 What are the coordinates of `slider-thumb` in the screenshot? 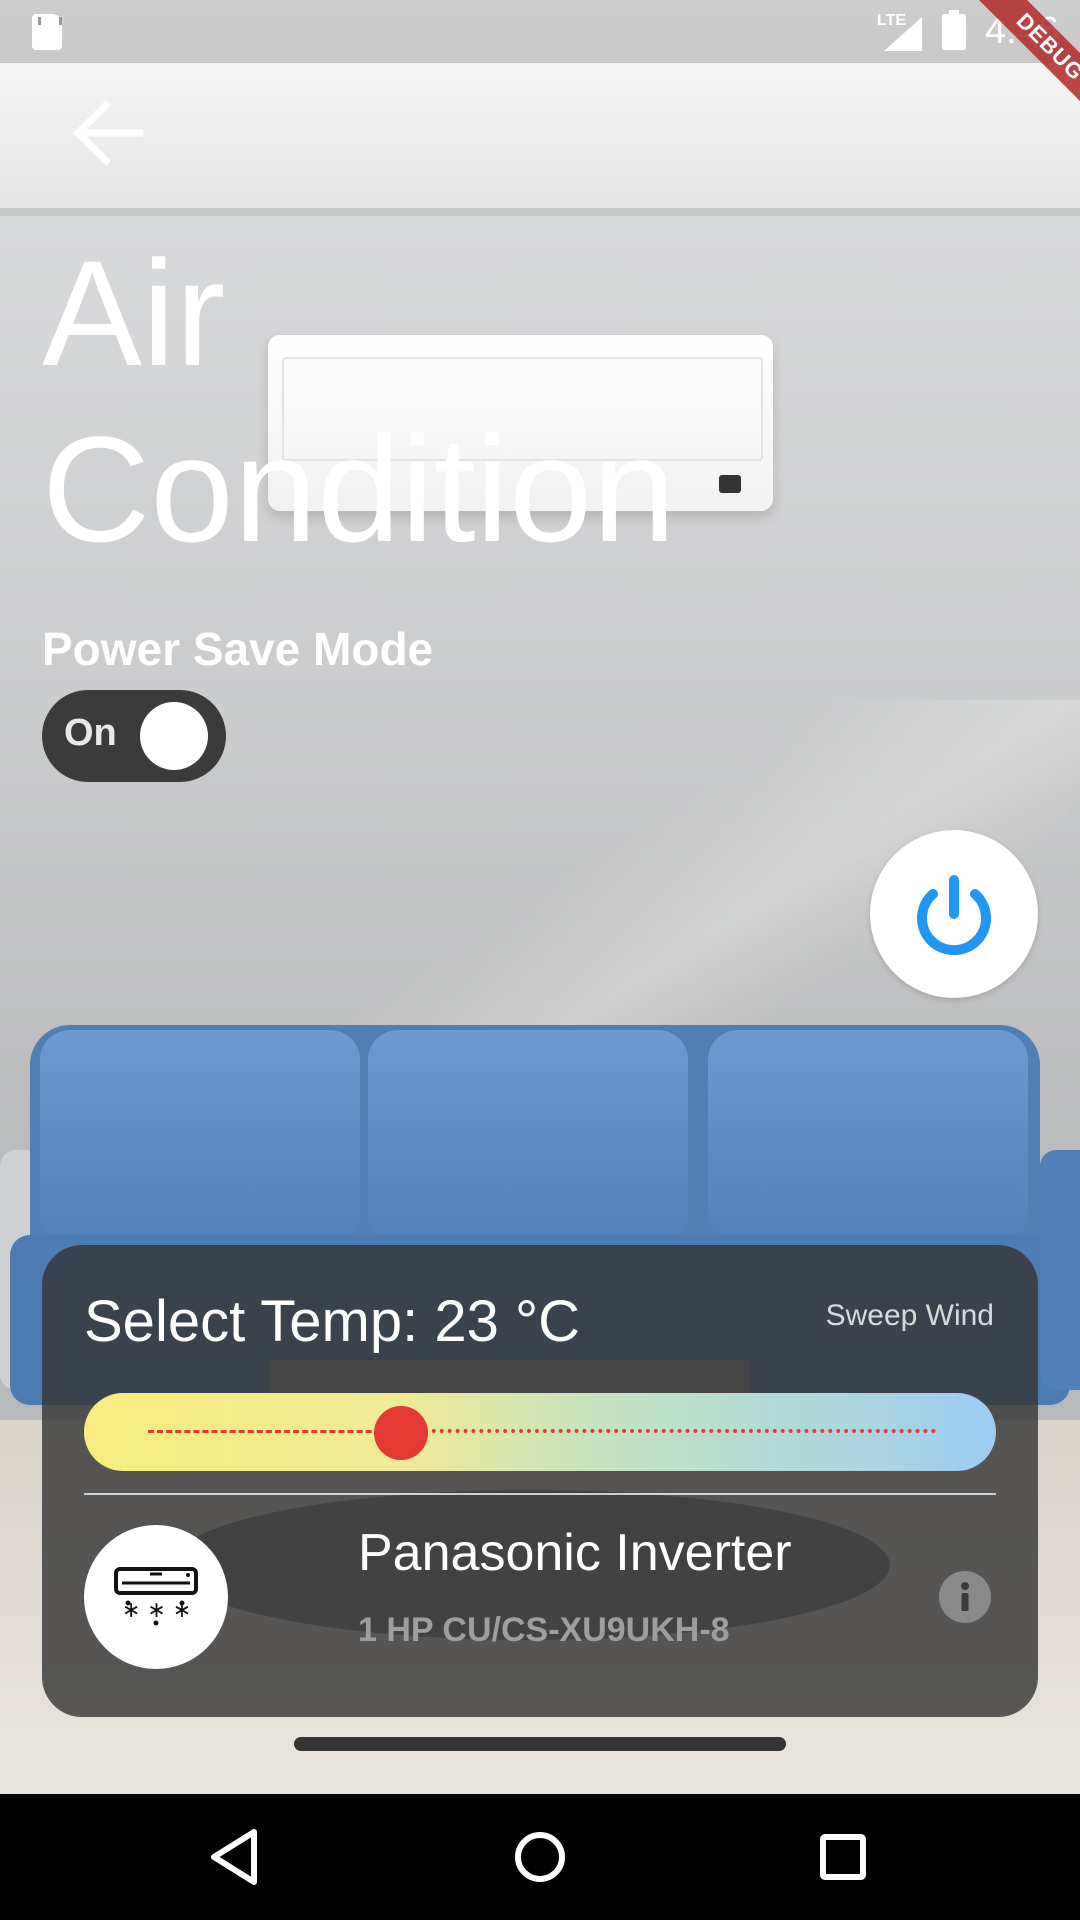 It's located at (401, 1433).